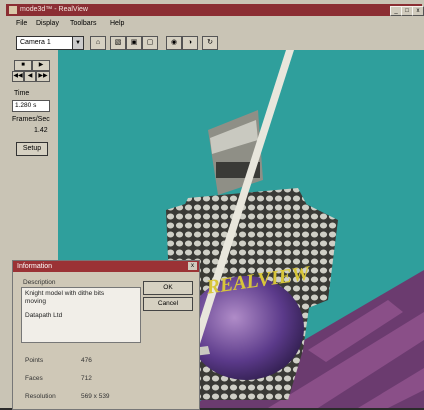  Describe the element at coordinates (22, 93) in the screenshot. I see `time-label: Time` at that location.